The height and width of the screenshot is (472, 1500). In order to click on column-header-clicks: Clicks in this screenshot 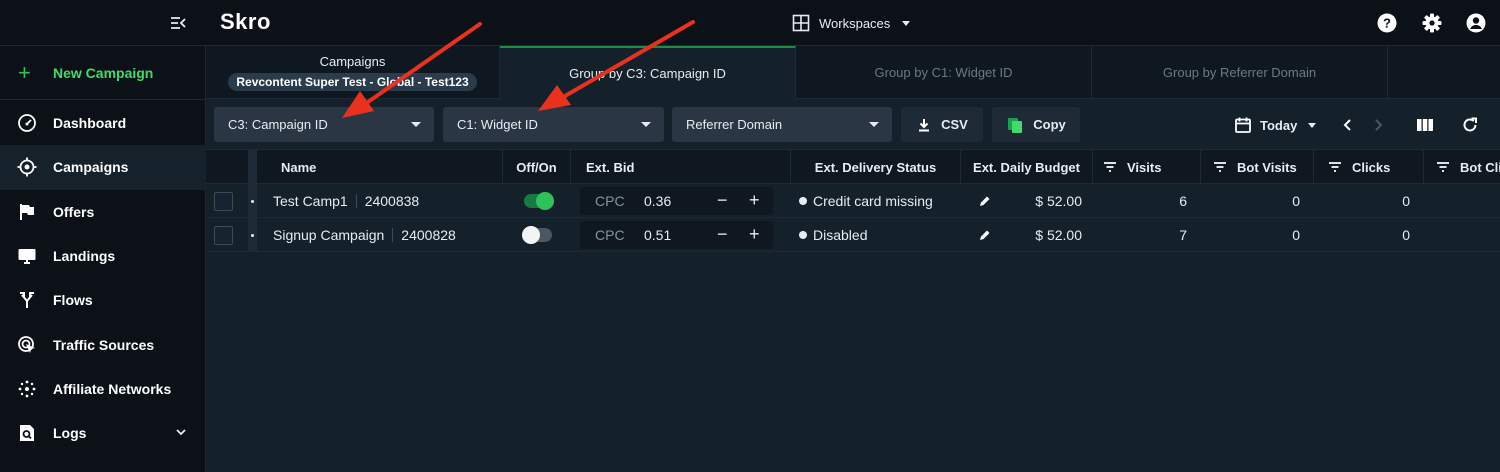, I will do `click(1369, 167)`.